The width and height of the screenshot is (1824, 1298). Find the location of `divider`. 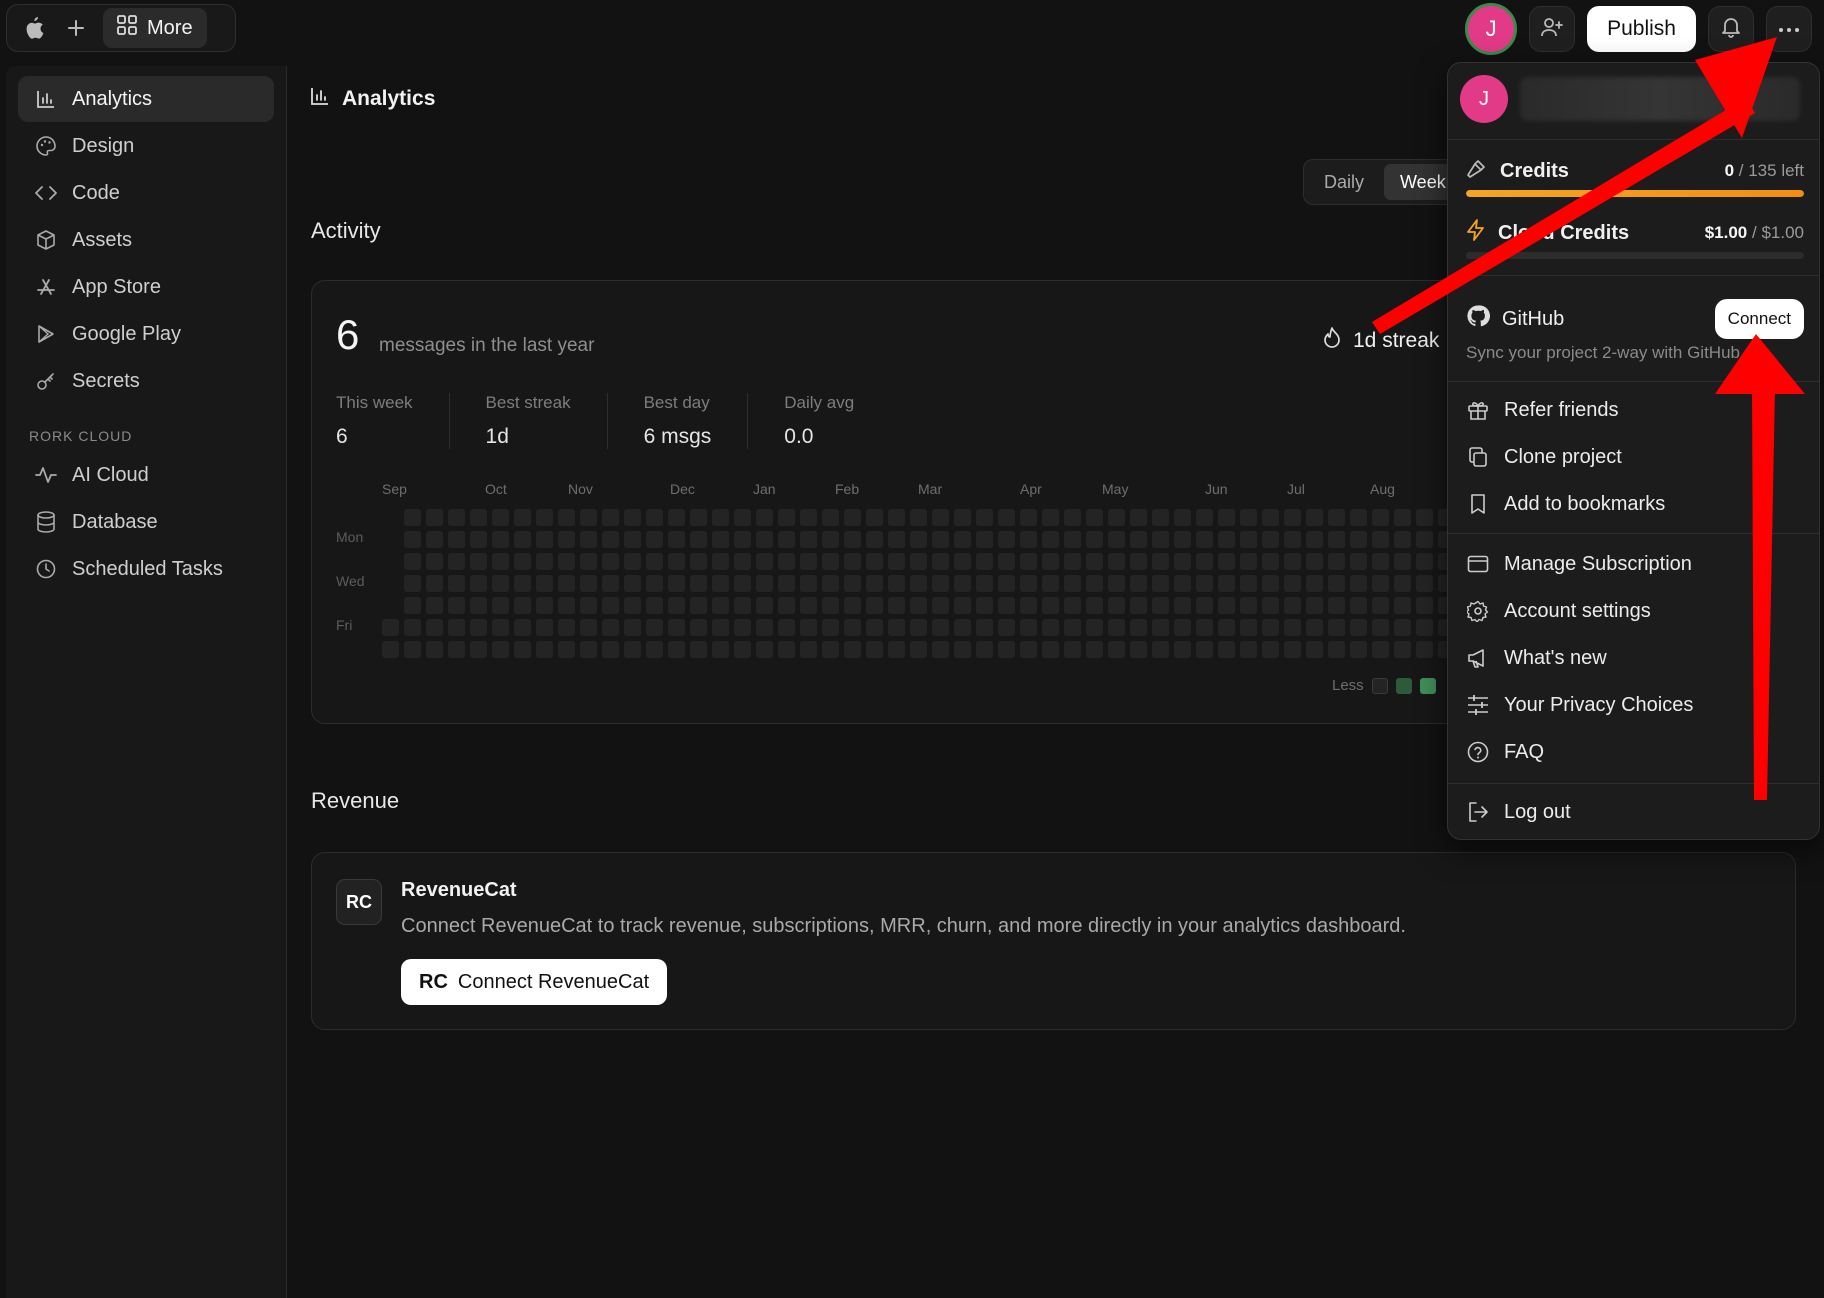

divider is located at coordinates (1633, 783).